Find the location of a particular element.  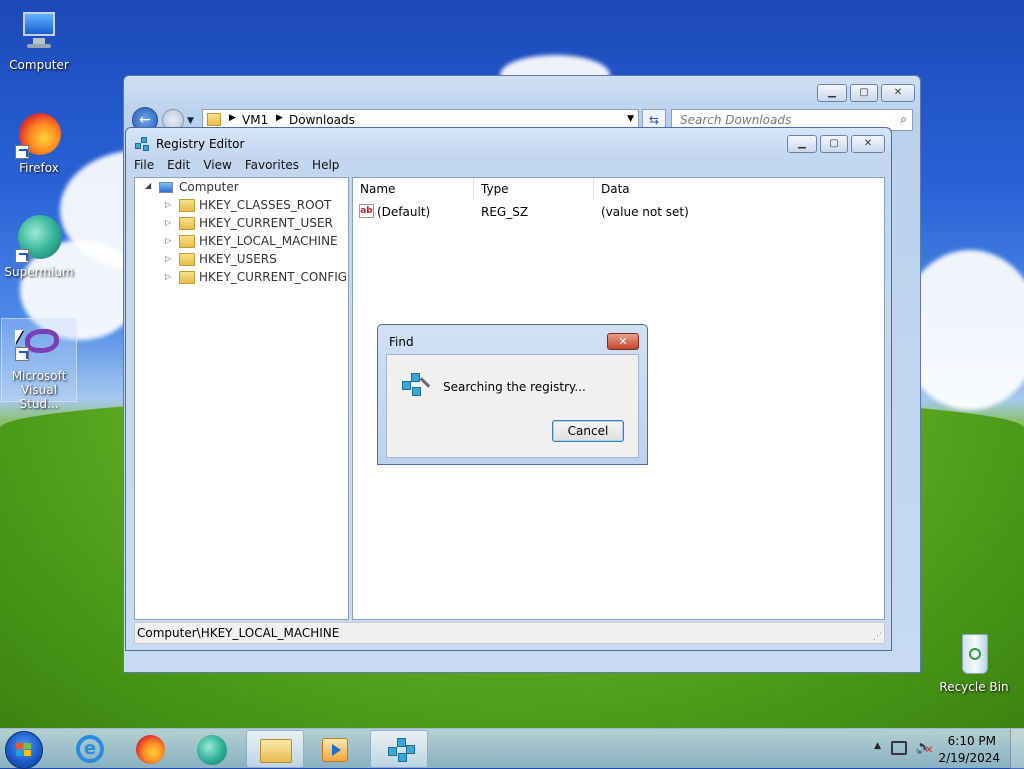

desktop-icon-computer: Computer is located at coordinates (39, 40).